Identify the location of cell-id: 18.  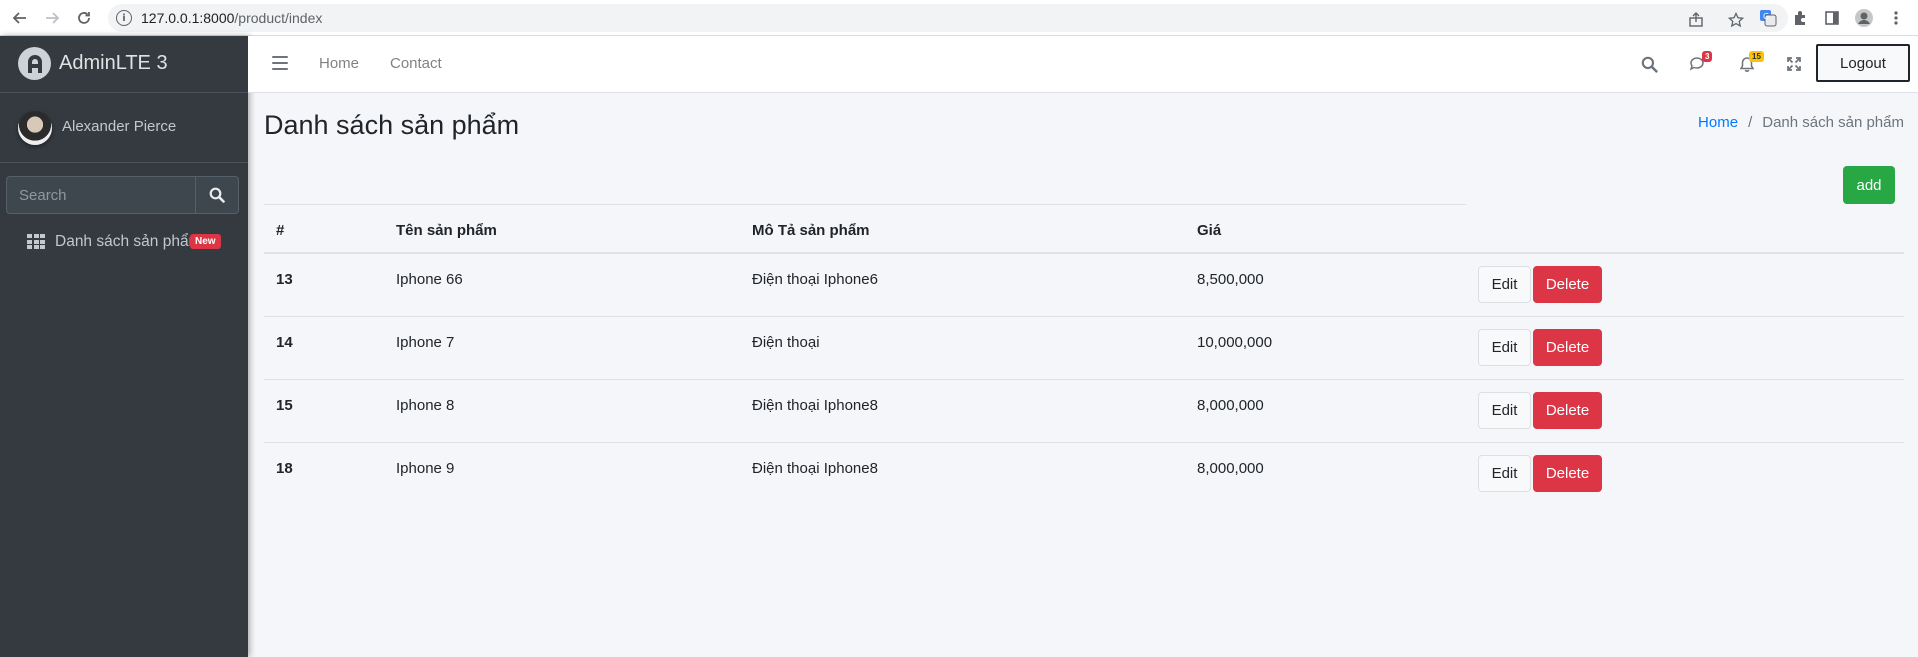
(284, 468).